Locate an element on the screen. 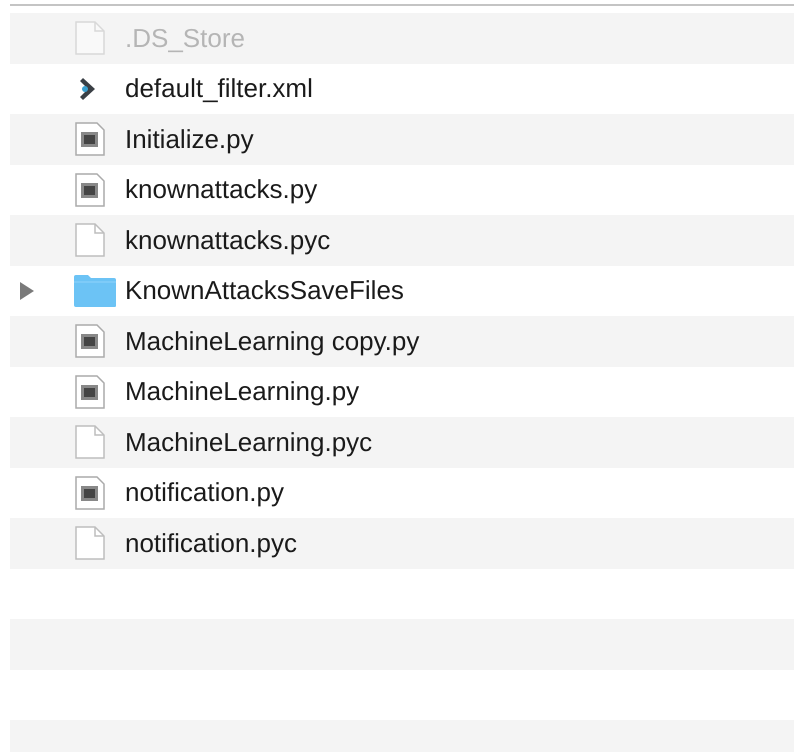  file-name: KnownAttacksSaveFiles is located at coordinates (264, 291).